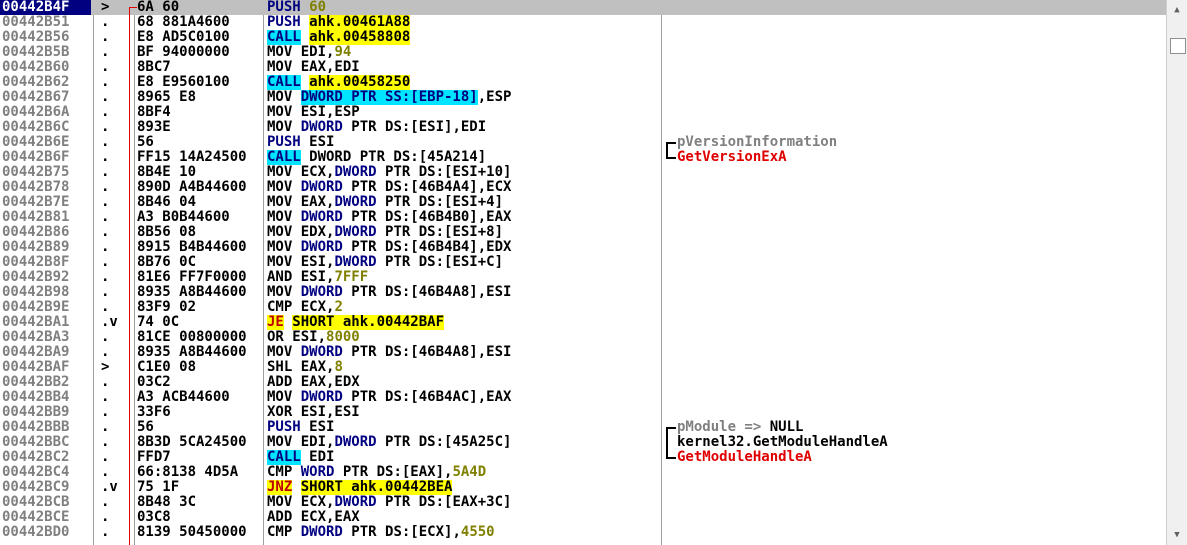 The image size is (1187, 545). What do you see at coordinates (583, 412) in the screenshot?
I see `disasm-row: 00442BB9. 33F6 XOR ESI,ESI` at bounding box center [583, 412].